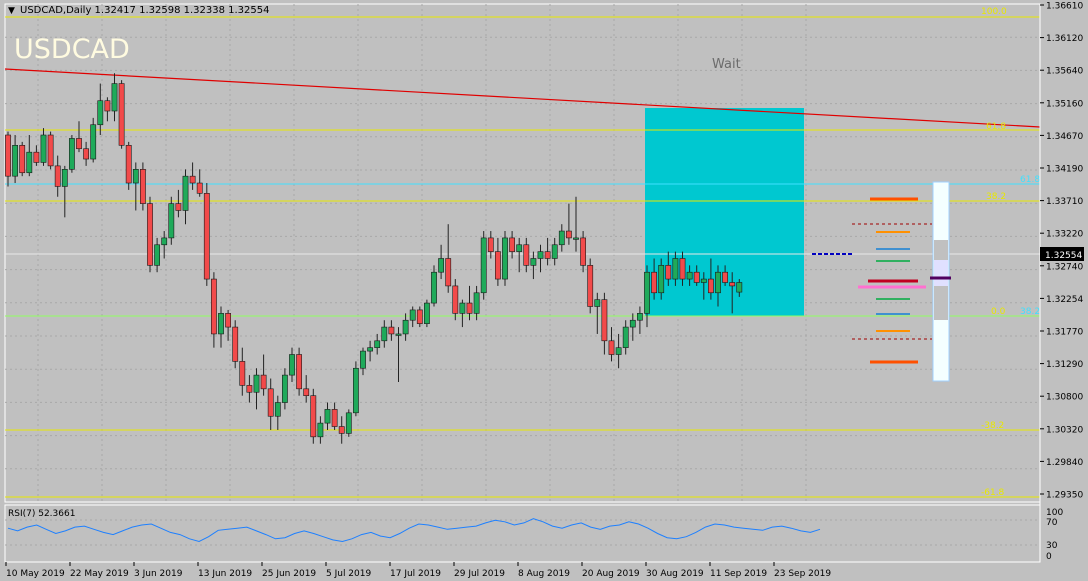 The image size is (1088, 581). What do you see at coordinates (1064, 365) in the screenshot?
I see `price-tick: 1.31290` at bounding box center [1064, 365].